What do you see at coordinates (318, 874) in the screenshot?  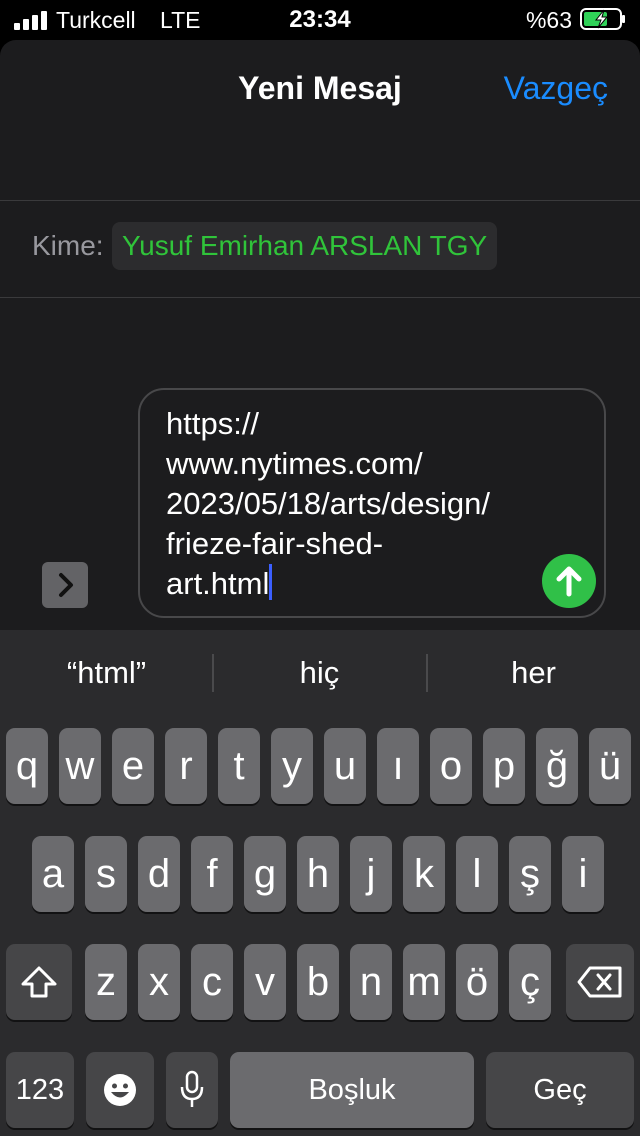 I see `key: h` at bounding box center [318, 874].